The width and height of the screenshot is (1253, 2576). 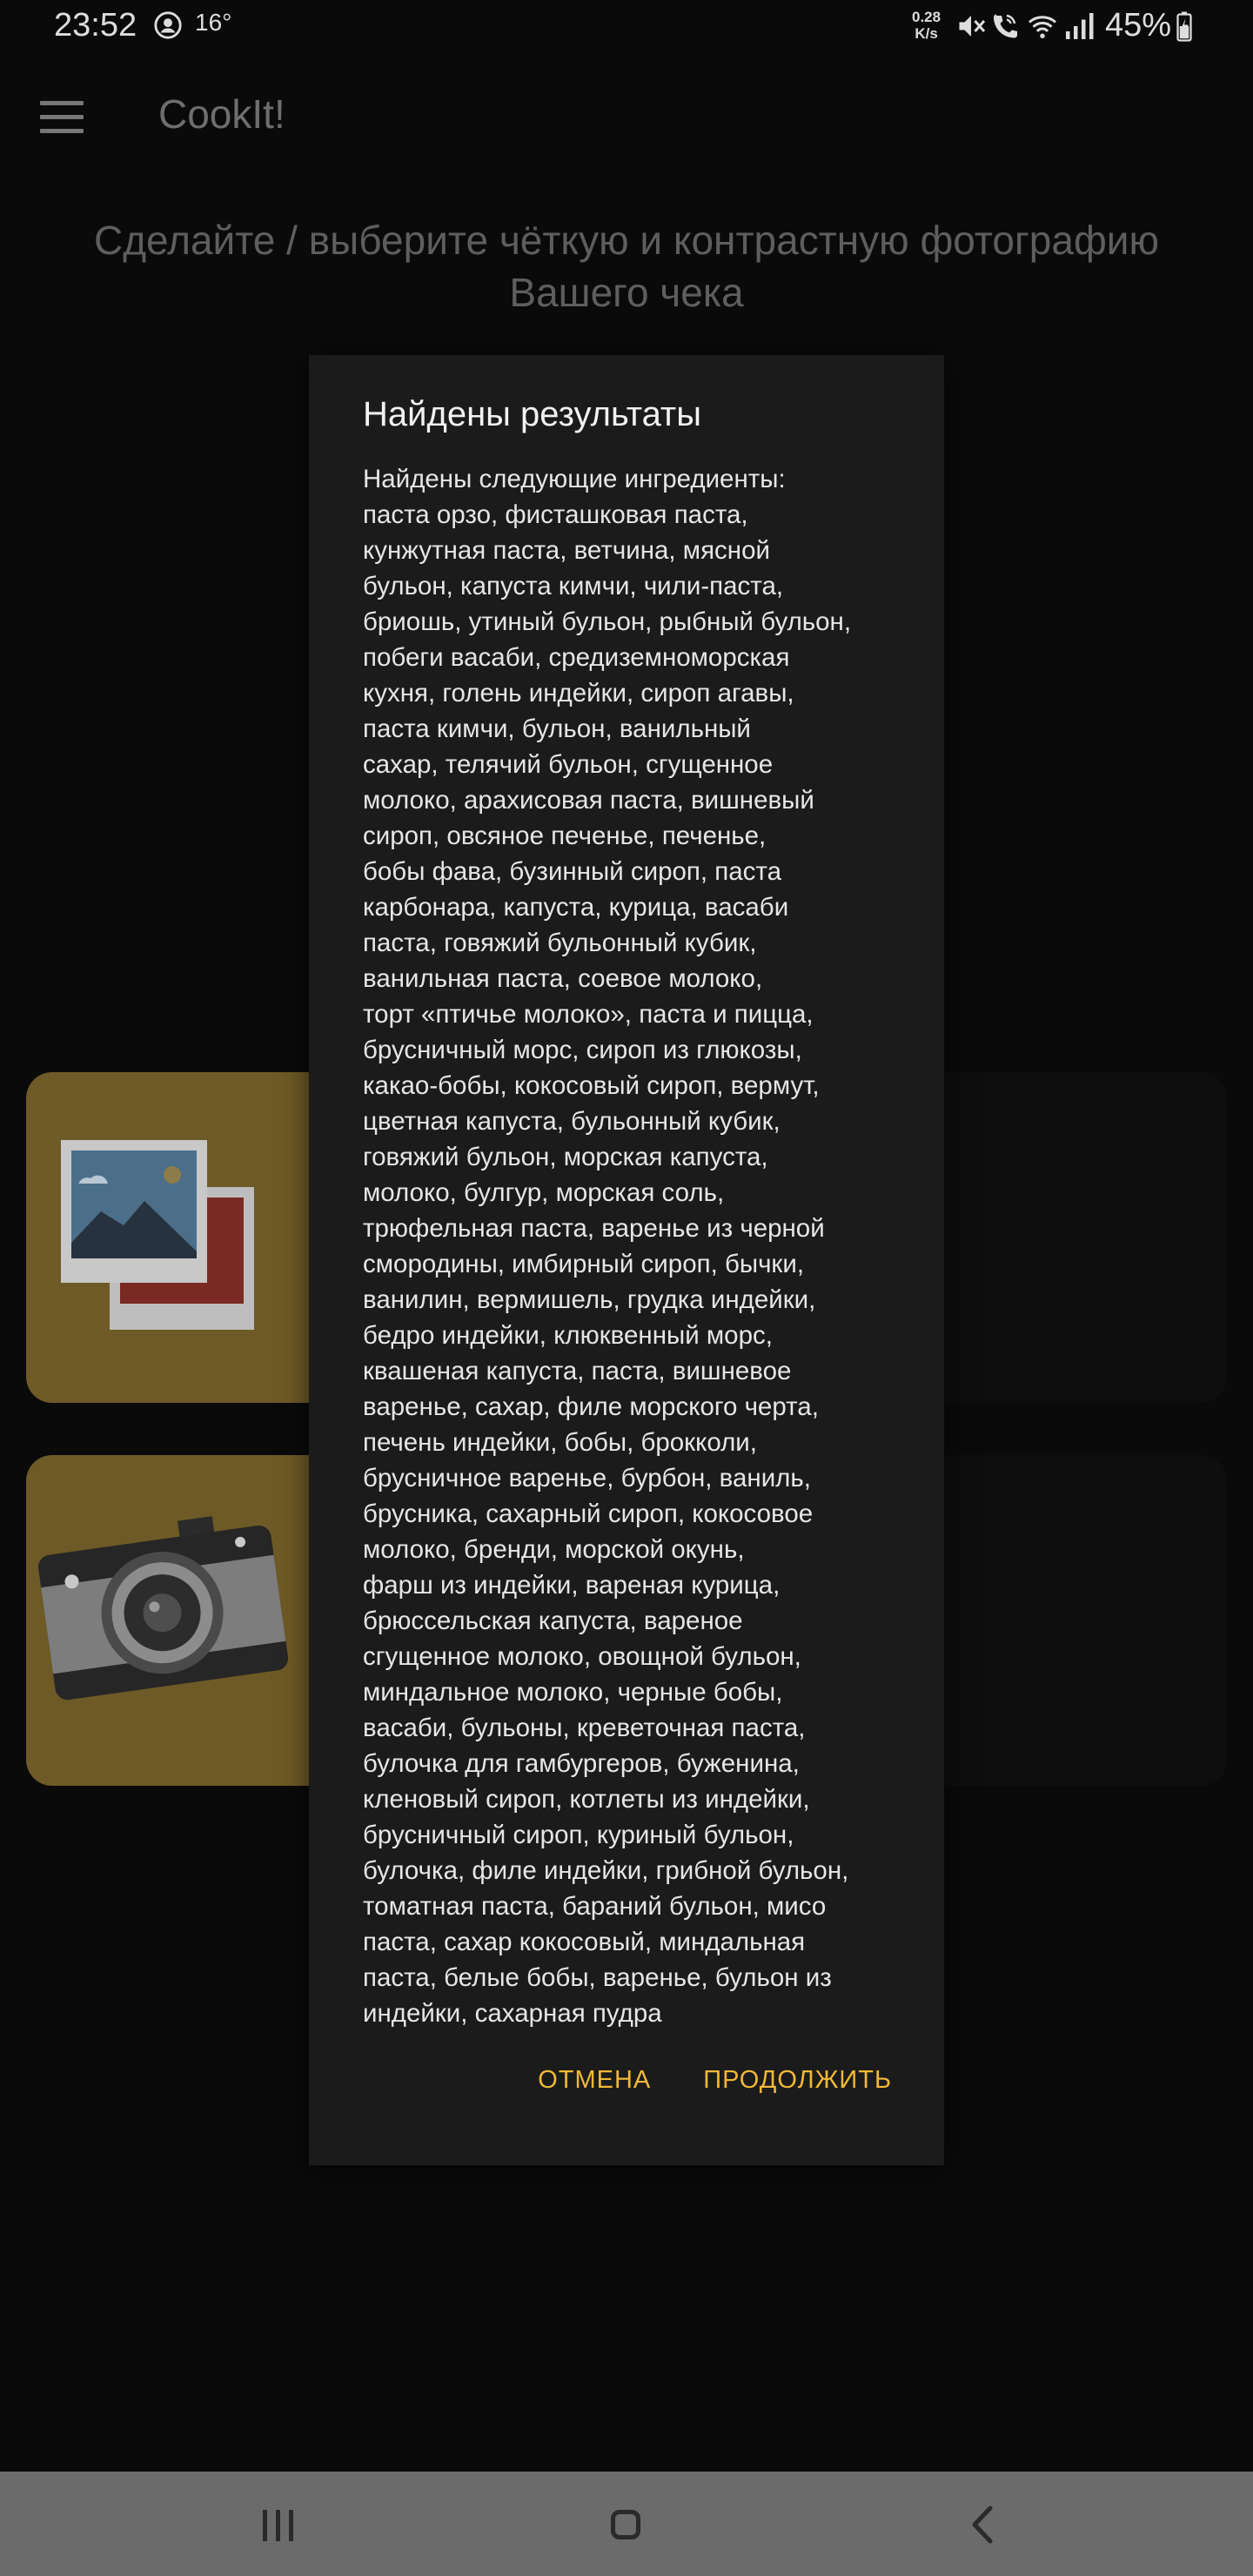 What do you see at coordinates (1184, 26) in the screenshot?
I see `battery-charging-icon` at bounding box center [1184, 26].